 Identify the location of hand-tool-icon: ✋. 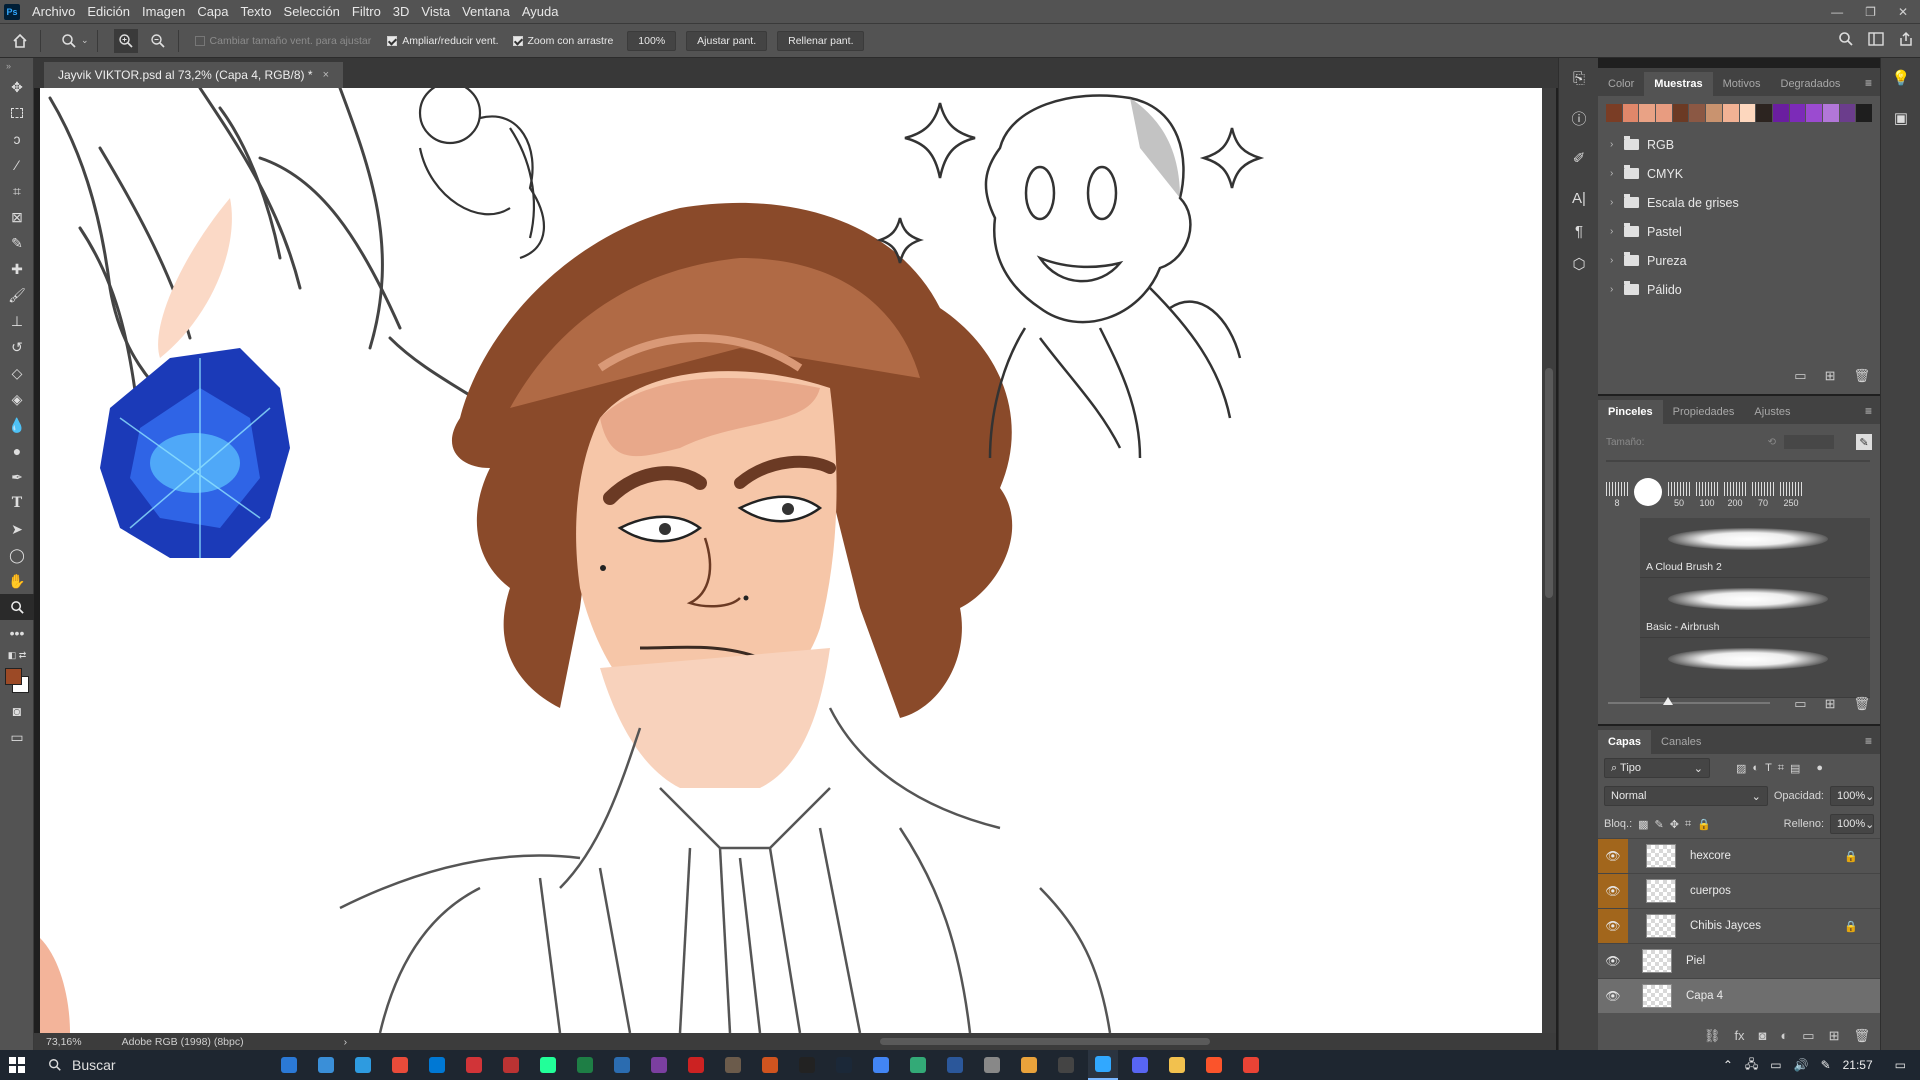
(17, 581).